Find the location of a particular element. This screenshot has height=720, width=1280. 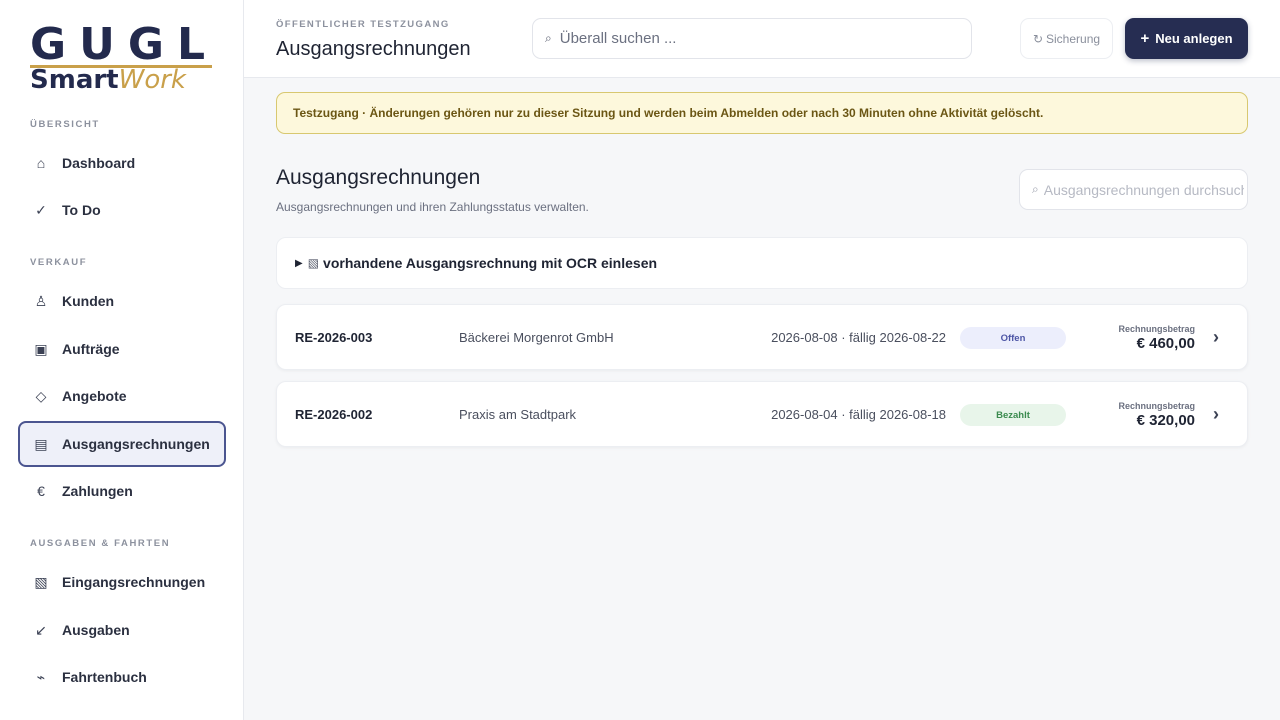

invoice-dates: 2026-08-04 · fällig 2026-08-18 is located at coordinates (858, 414).